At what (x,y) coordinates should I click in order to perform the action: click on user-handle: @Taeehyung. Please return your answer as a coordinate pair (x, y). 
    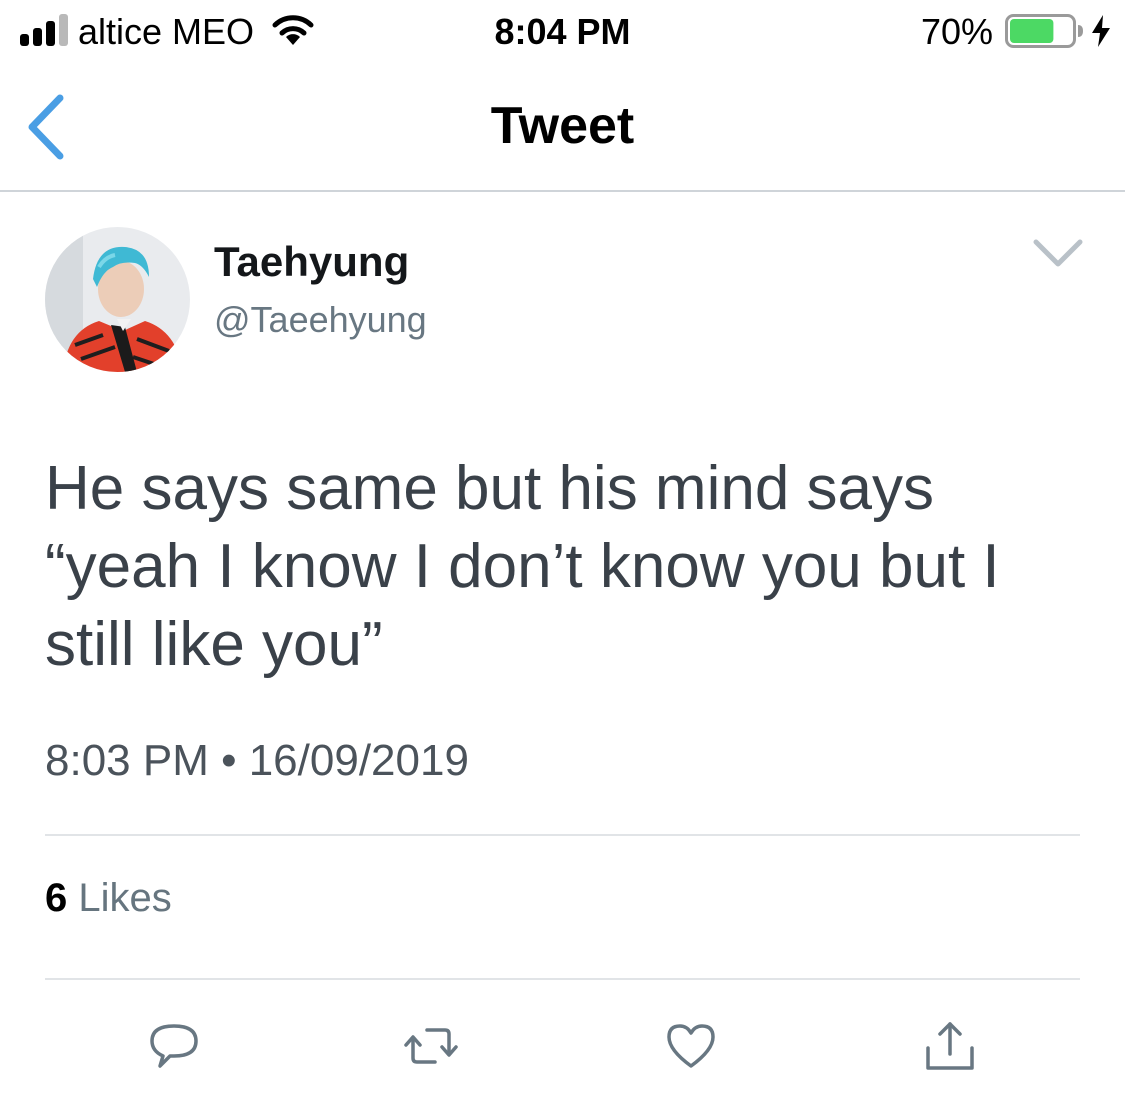
    Looking at the image, I should click on (320, 320).